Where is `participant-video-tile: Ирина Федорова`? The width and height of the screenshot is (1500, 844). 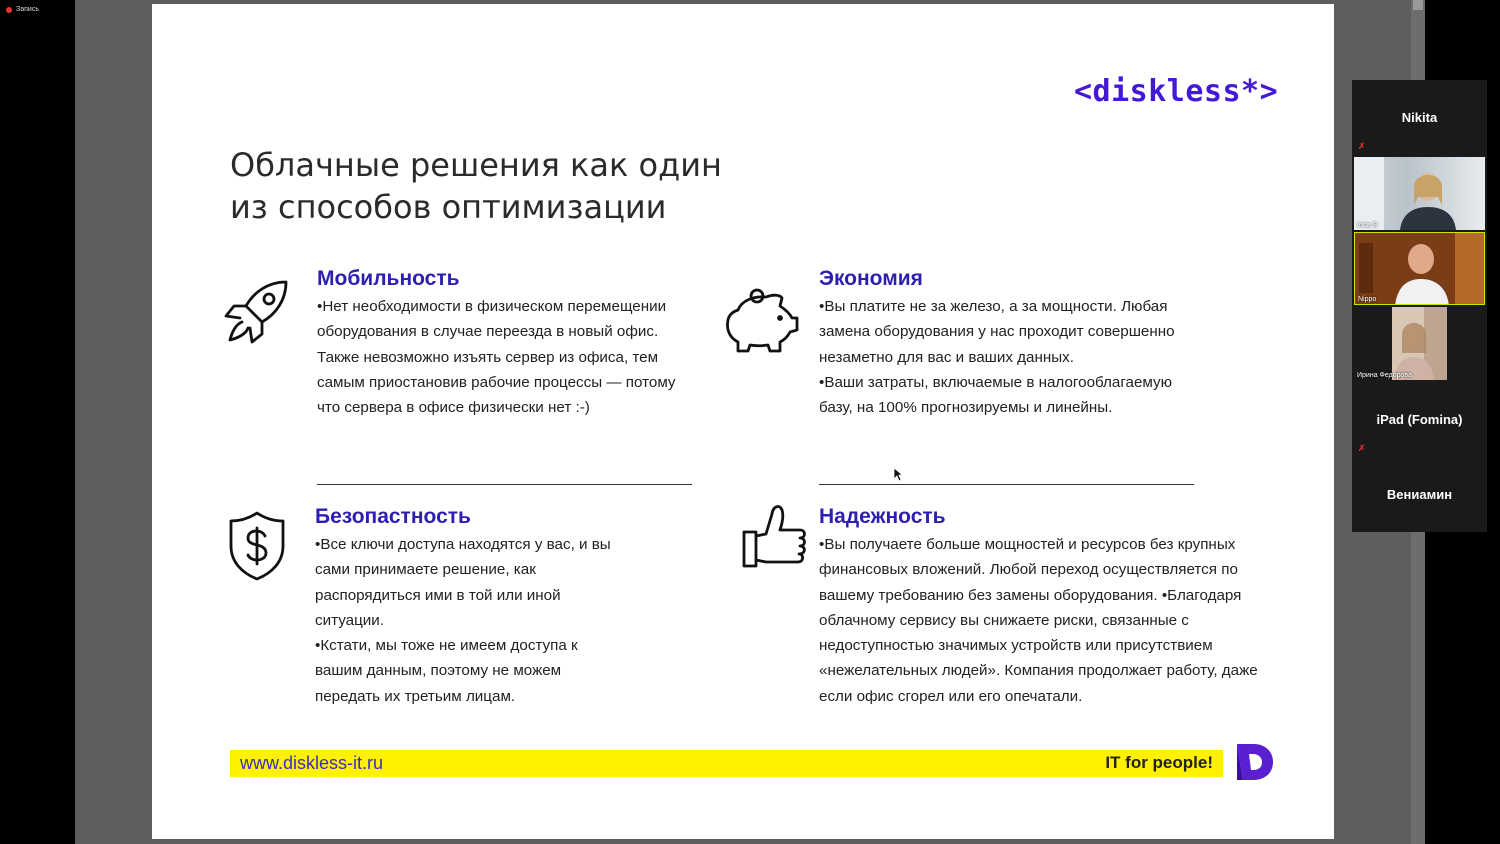 participant-video-tile: Ирина Федорова is located at coordinates (1419, 343).